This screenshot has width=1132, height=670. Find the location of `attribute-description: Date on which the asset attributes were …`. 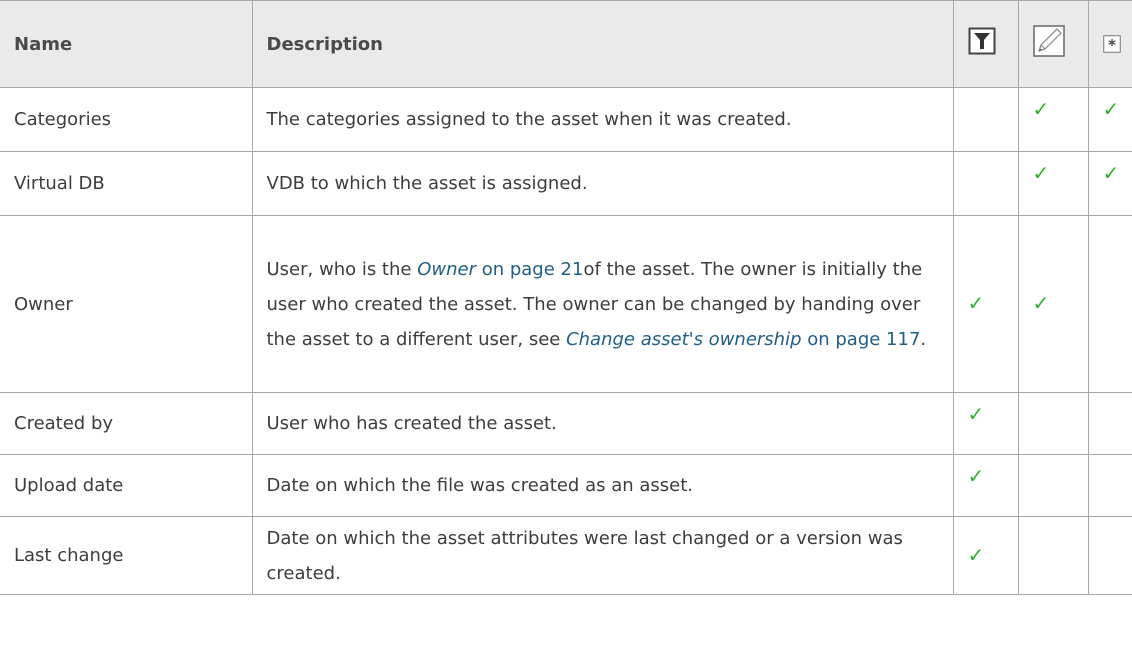

attribute-description: Date on which the asset attributes were … is located at coordinates (602, 555).